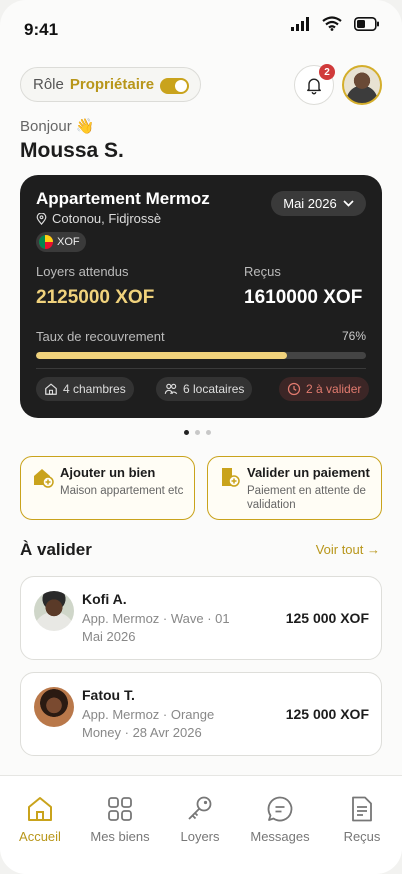  Describe the element at coordinates (201, 368) in the screenshot. I see `card-divider` at that location.